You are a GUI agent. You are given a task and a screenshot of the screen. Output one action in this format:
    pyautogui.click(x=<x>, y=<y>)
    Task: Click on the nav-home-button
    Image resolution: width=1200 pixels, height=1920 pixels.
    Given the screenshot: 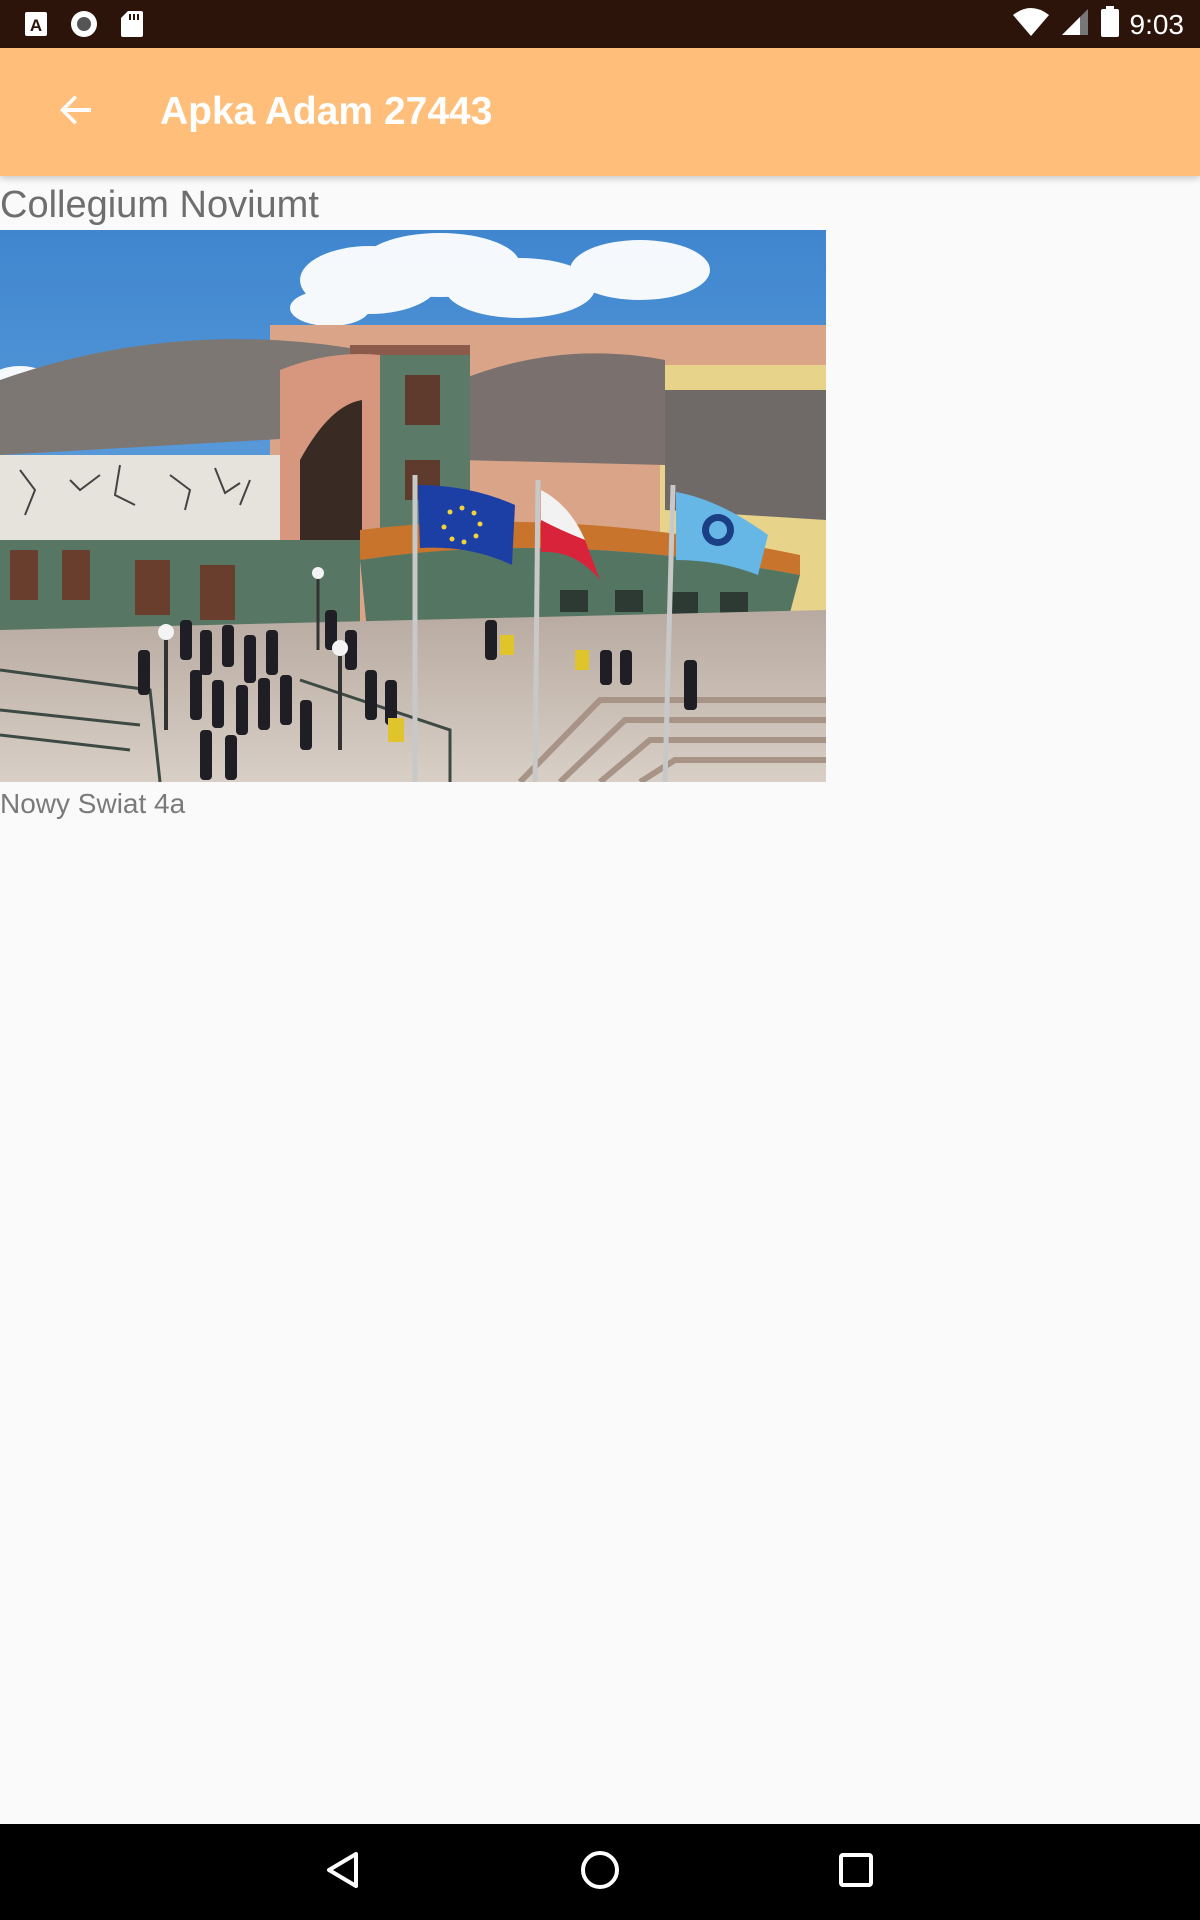 What is the action you would take?
    pyautogui.click(x=600, y=1872)
    